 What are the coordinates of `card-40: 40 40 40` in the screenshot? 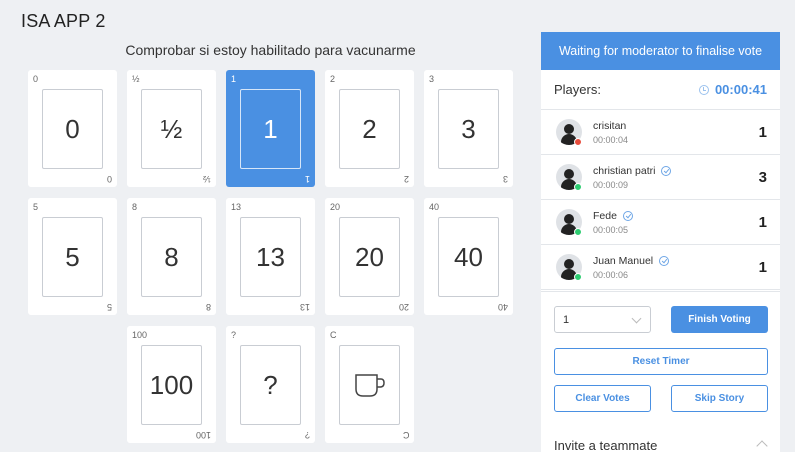 It's located at (468, 256).